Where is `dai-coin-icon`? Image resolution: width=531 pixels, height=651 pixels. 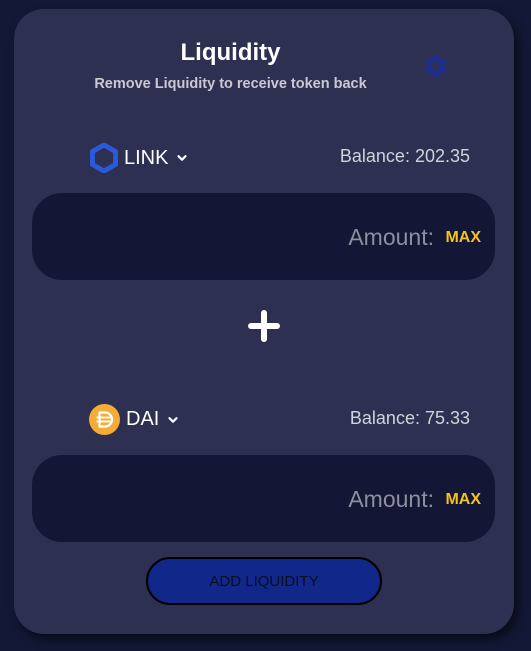
dai-coin-icon is located at coordinates (104, 419).